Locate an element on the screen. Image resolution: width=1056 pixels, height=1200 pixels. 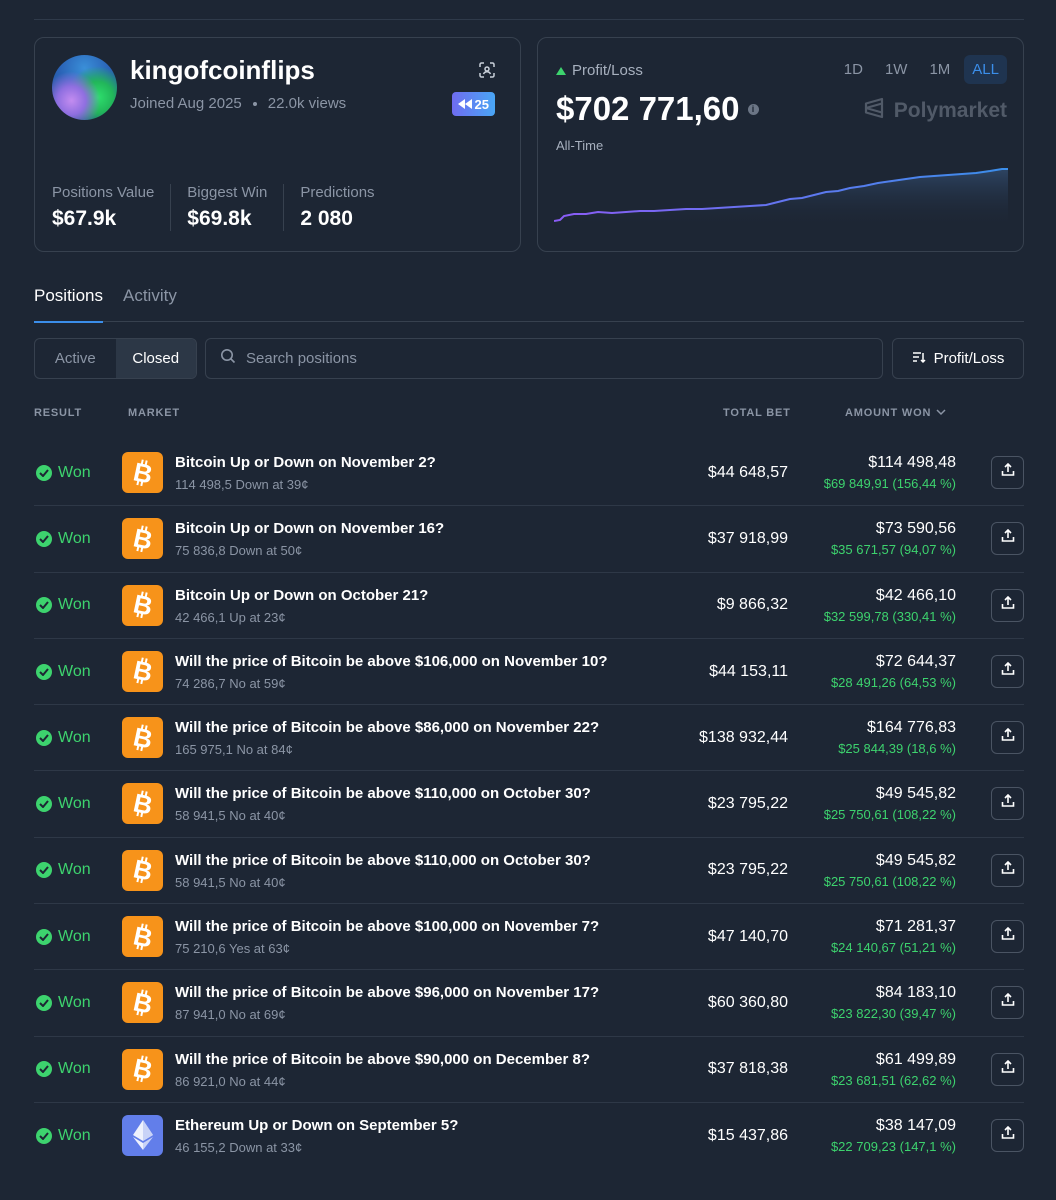
pnl-chart-area is located at coordinates (781, 198).